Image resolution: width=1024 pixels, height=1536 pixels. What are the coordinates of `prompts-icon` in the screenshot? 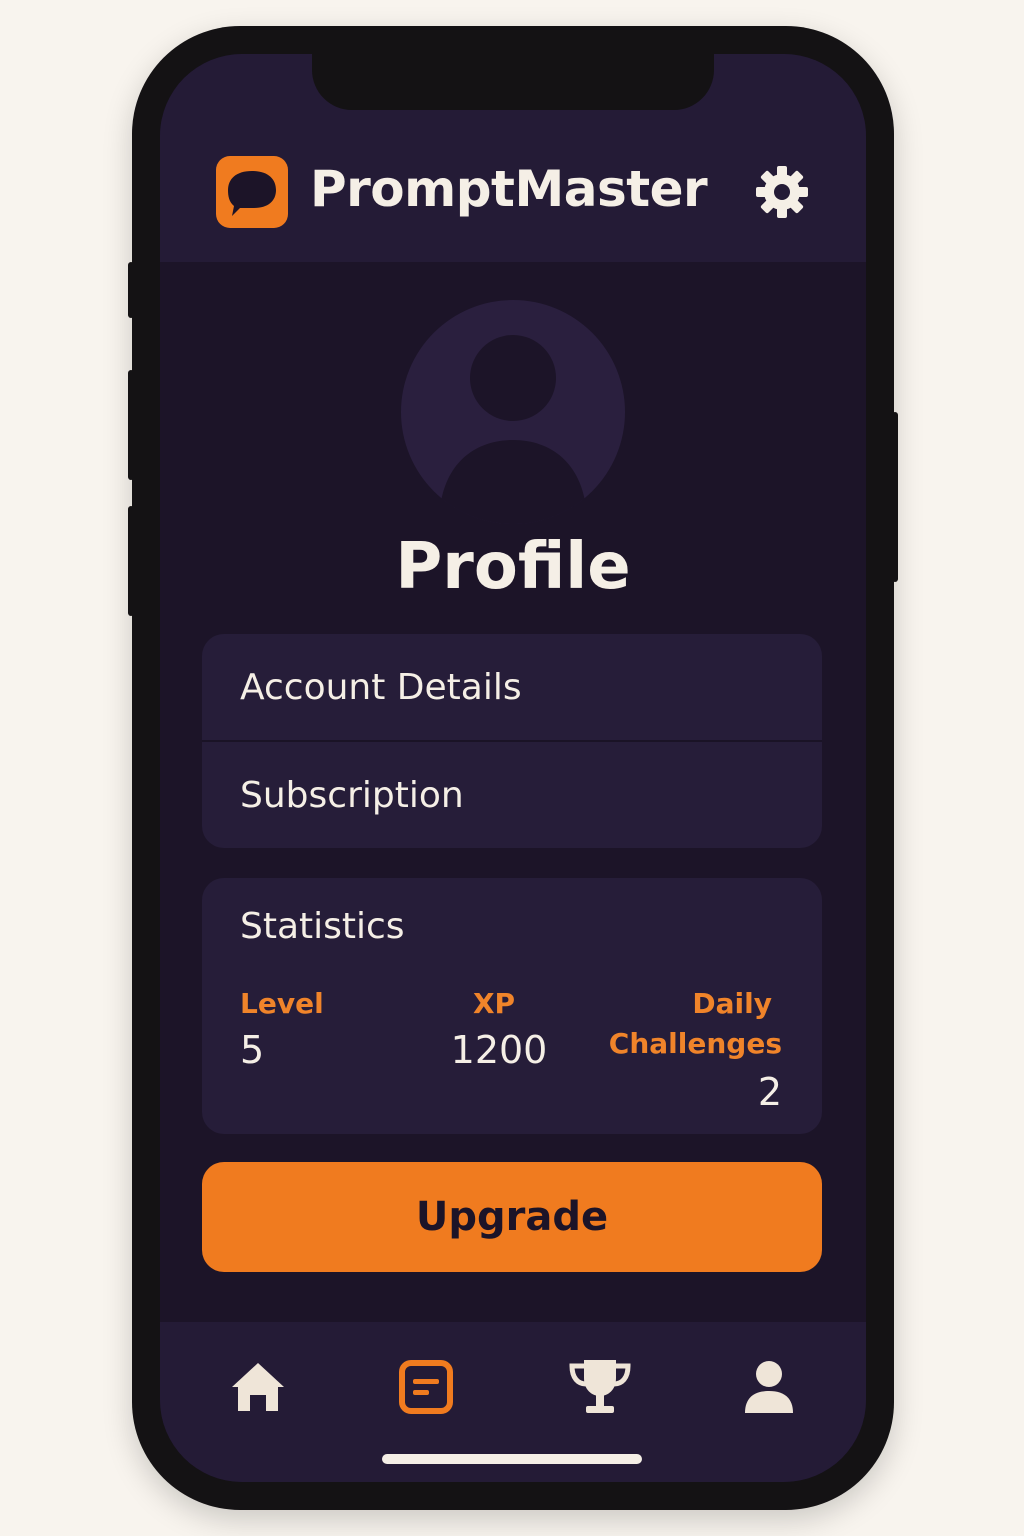 It's located at (426, 1387).